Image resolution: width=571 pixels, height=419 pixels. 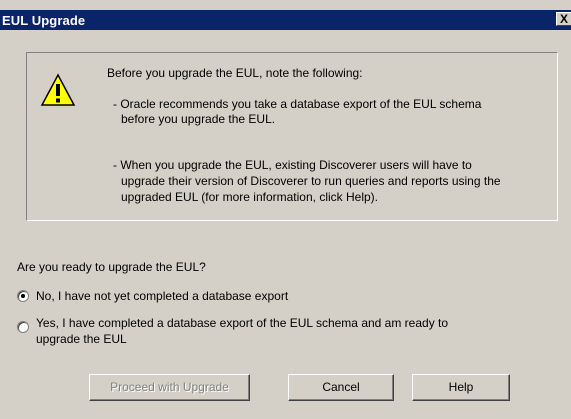 What do you see at coordinates (285, 20) in the screenshot?
I see `title-bar: EUL Upgrade X` at bounding box center [285, 20].